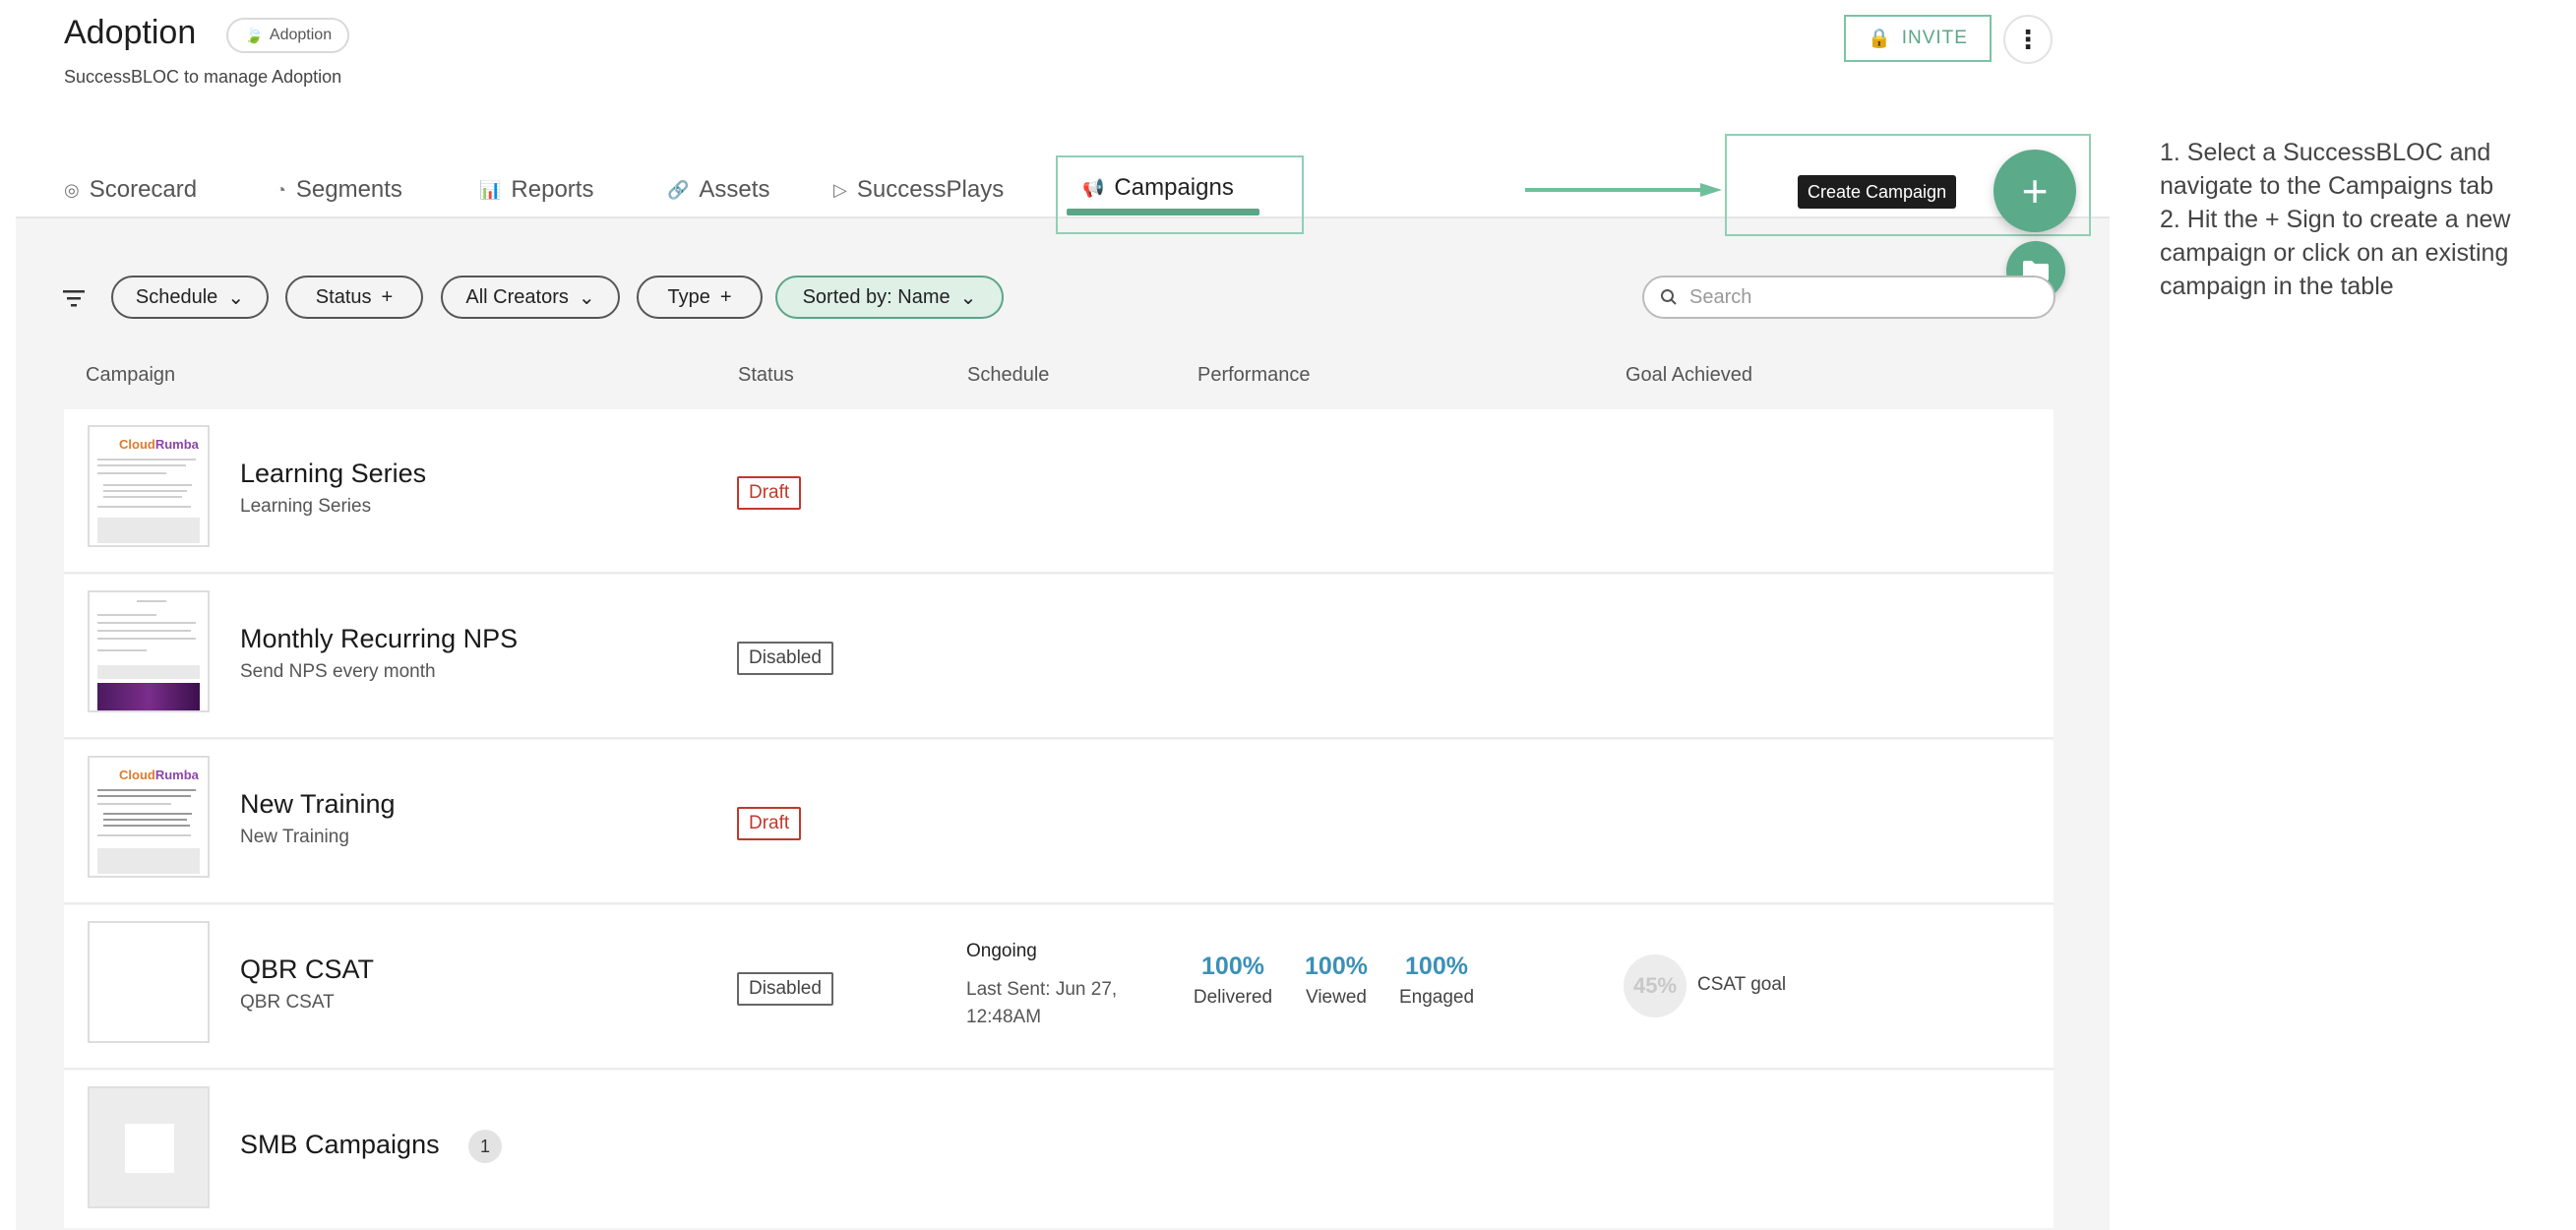 This screenshot has width=2576, height=1230. I want to click on tab-successplays: ▷ SuccessPlays, so click(918, 190).